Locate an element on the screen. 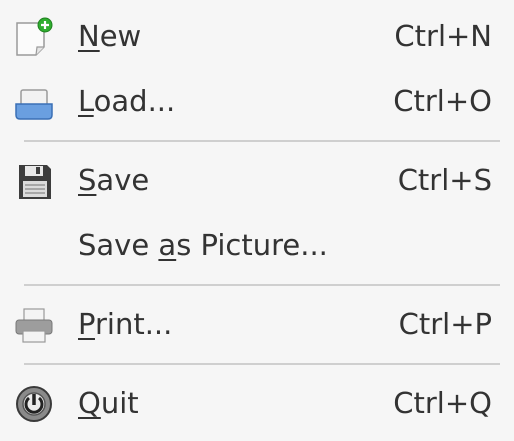 This screenshot has height=441, width=514. shortcut-label: Ctrl+P is located at coordinates (445, 324).